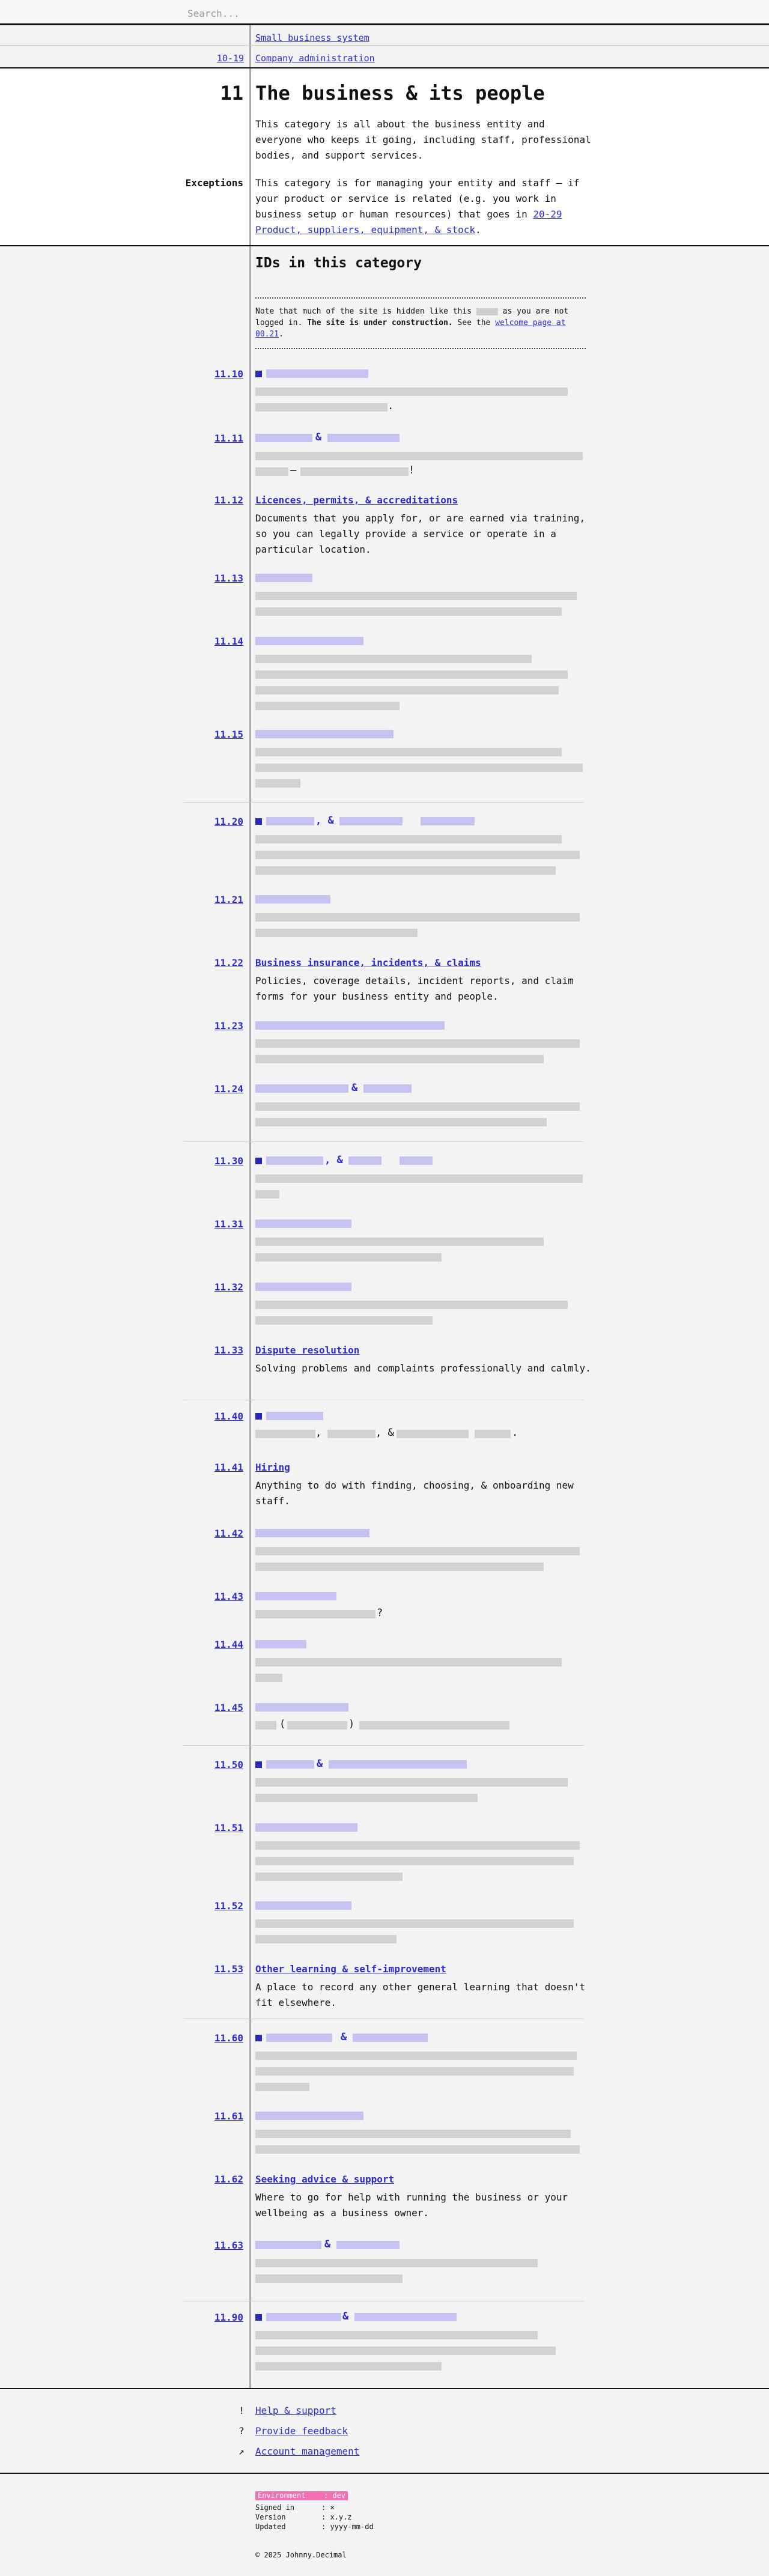 The width and height of the screenshot is (769, 2576). What do you see at coordinates (368, 963) in the screenshot?
I see `id-title-11-22: Business insurance, incidents, & claims` at bounding box center [368, 963].